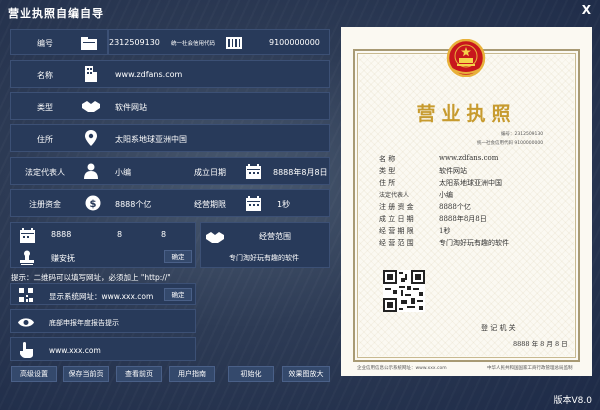 The image size is (600, 410). Describe the element at coordinates (86, 374) in the screenshot. I see `save-page-button: 保存当前页` at that location.